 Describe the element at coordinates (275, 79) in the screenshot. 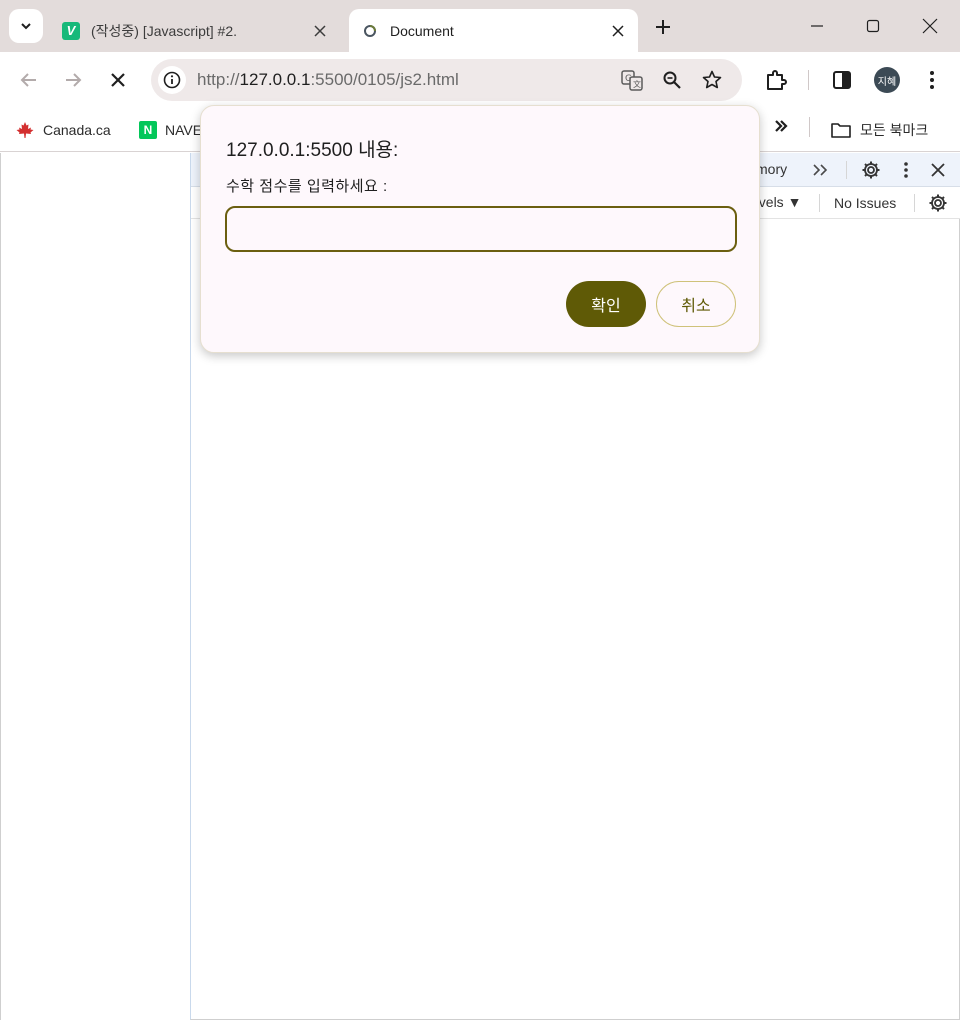

I see `url-host: 127.0.0.1` at that location.